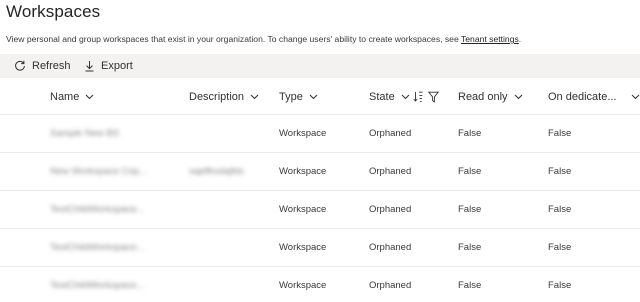  Describe the element at coordinates (483, 97) in the screenshot. I see `column-label: Read only` at that location.